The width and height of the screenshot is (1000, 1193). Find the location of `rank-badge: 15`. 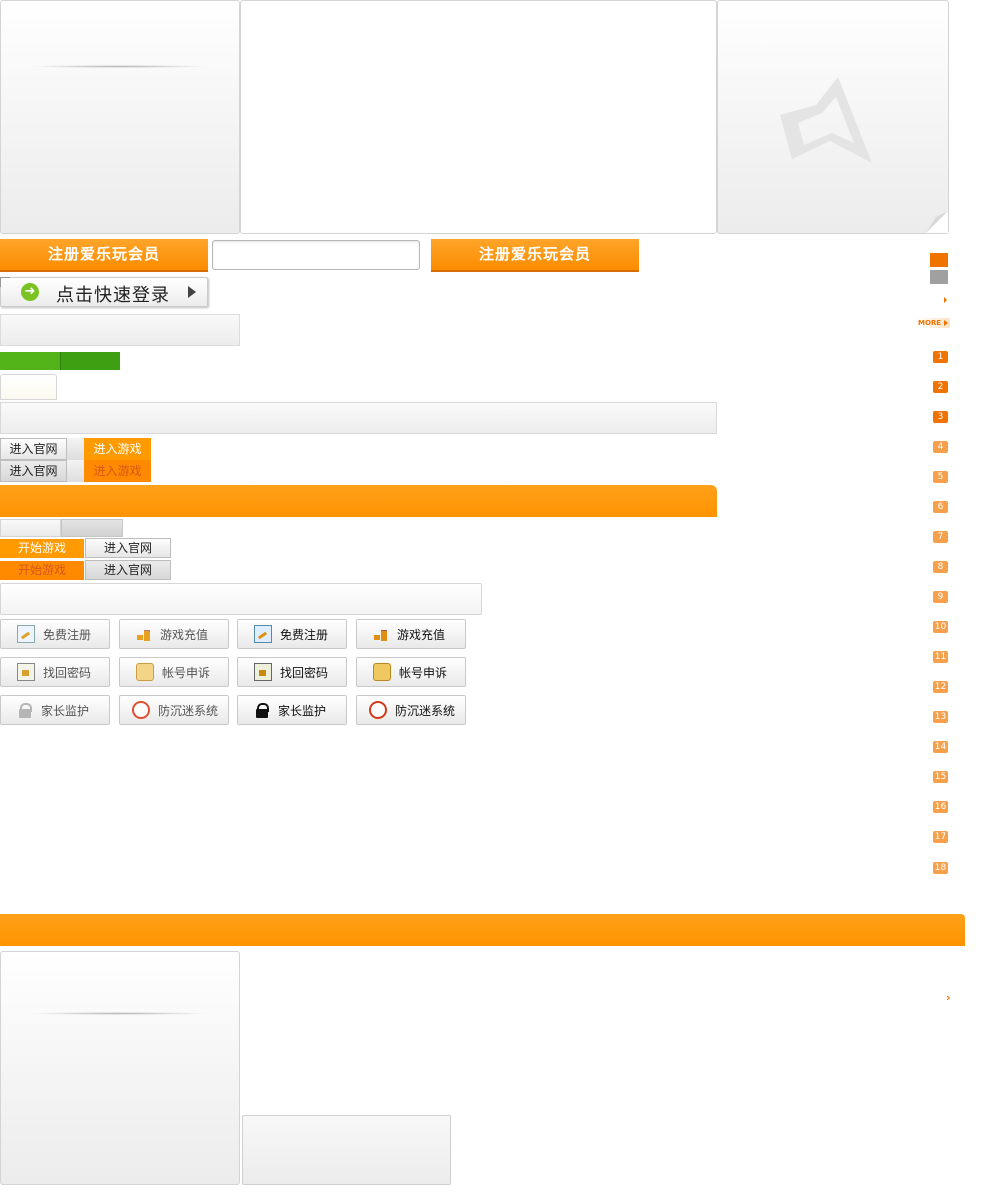

rank-badge: 15 is located at coordinates (940, 777).